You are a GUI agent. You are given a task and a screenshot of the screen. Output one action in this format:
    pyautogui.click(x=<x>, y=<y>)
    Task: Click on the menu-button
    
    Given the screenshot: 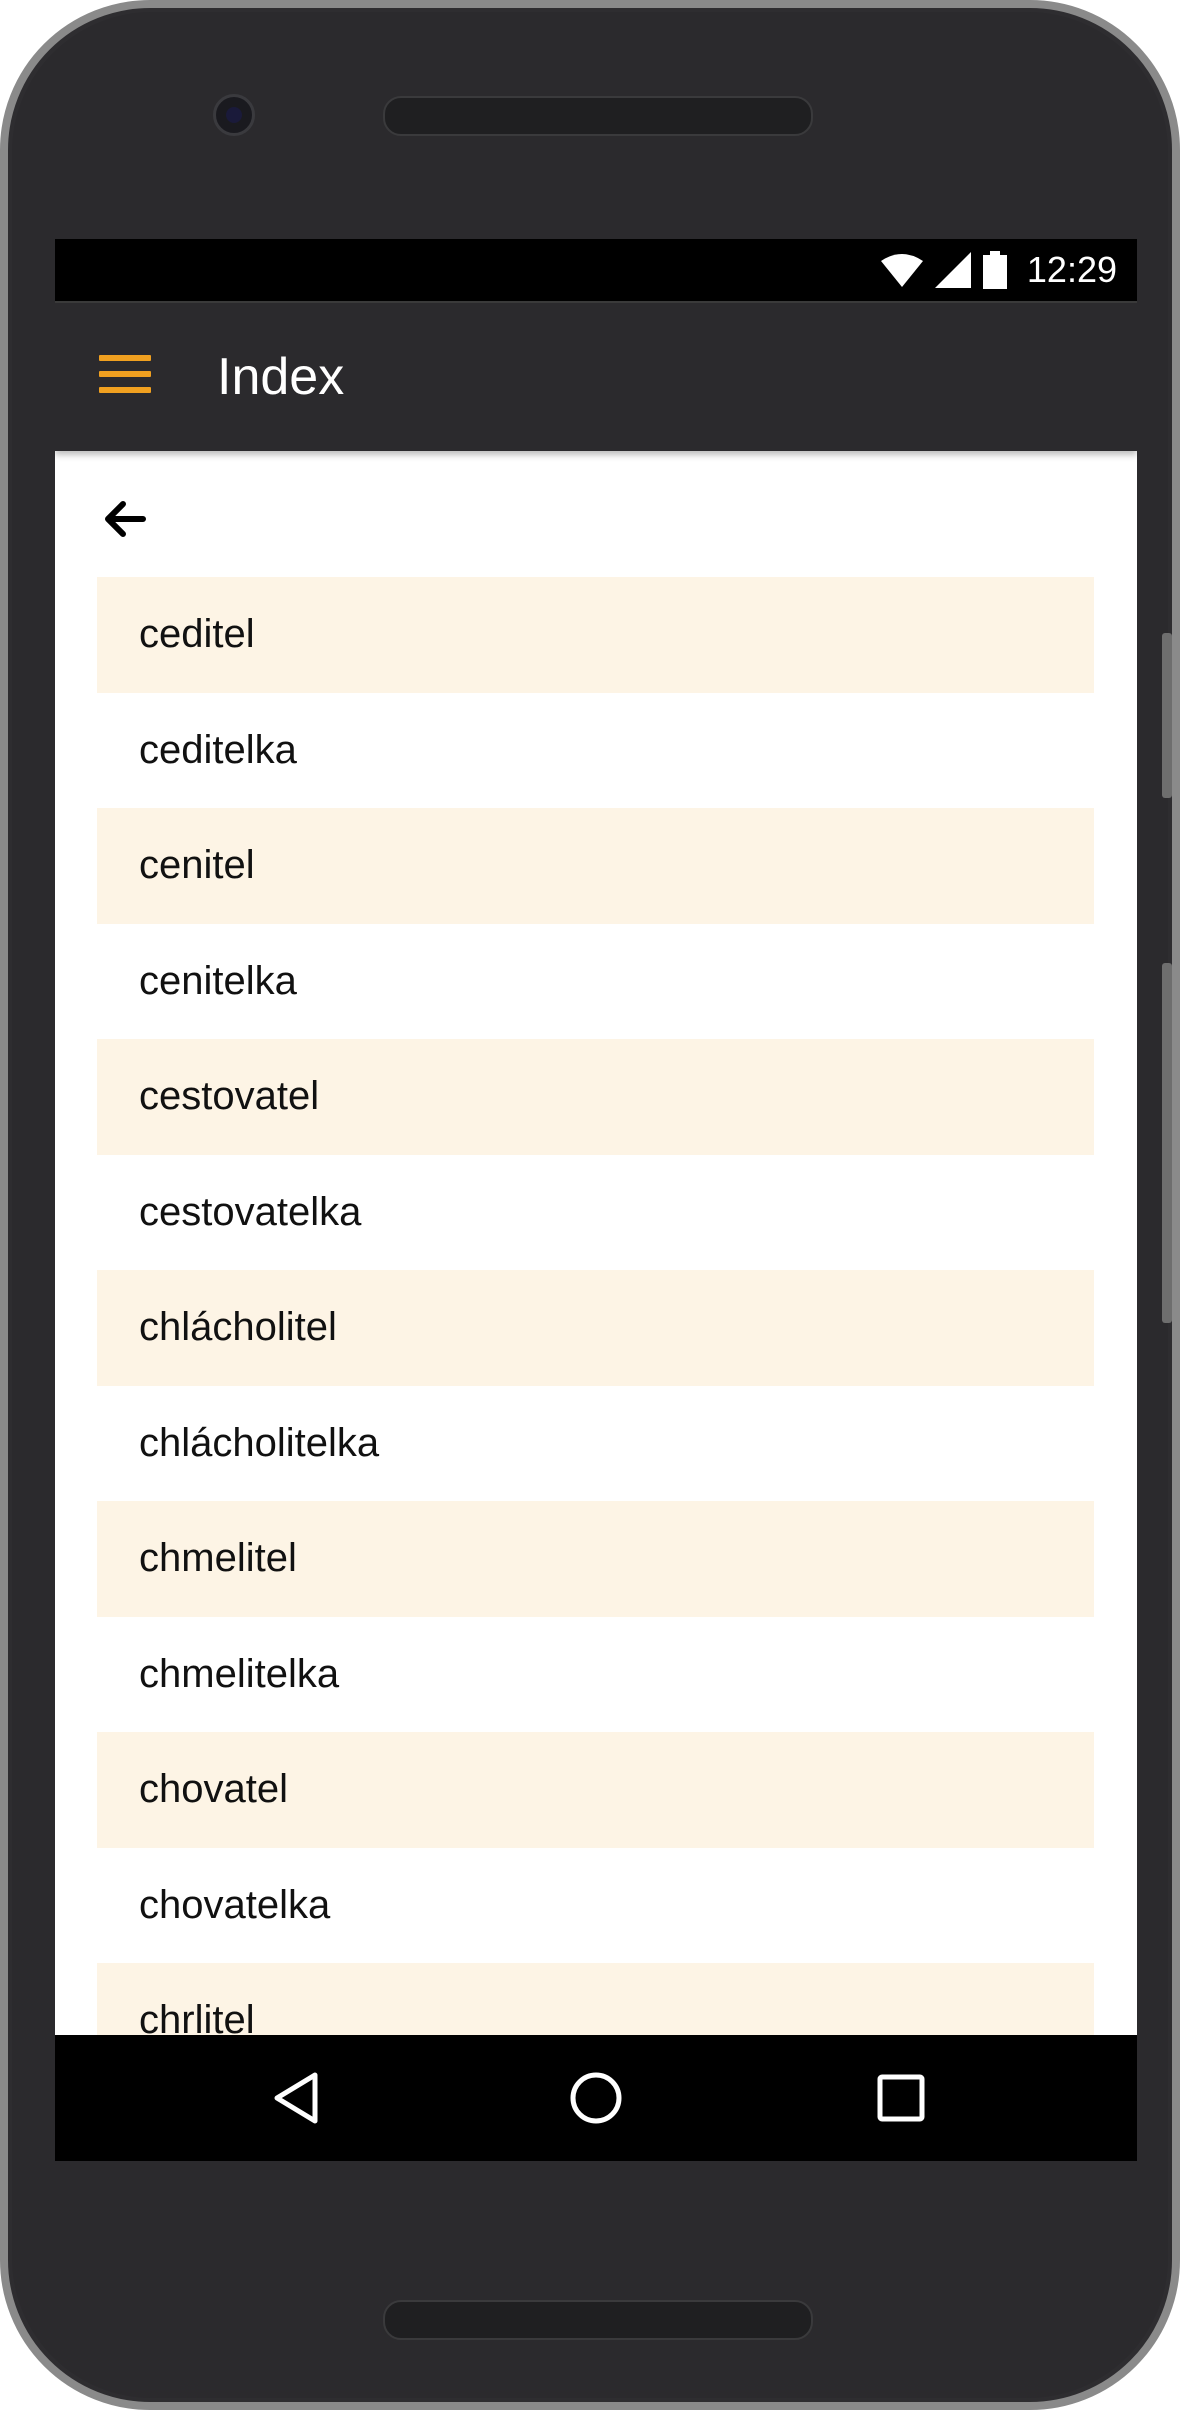 What is the action you would take?
    pyautogui.click(x=127, y=377)
    